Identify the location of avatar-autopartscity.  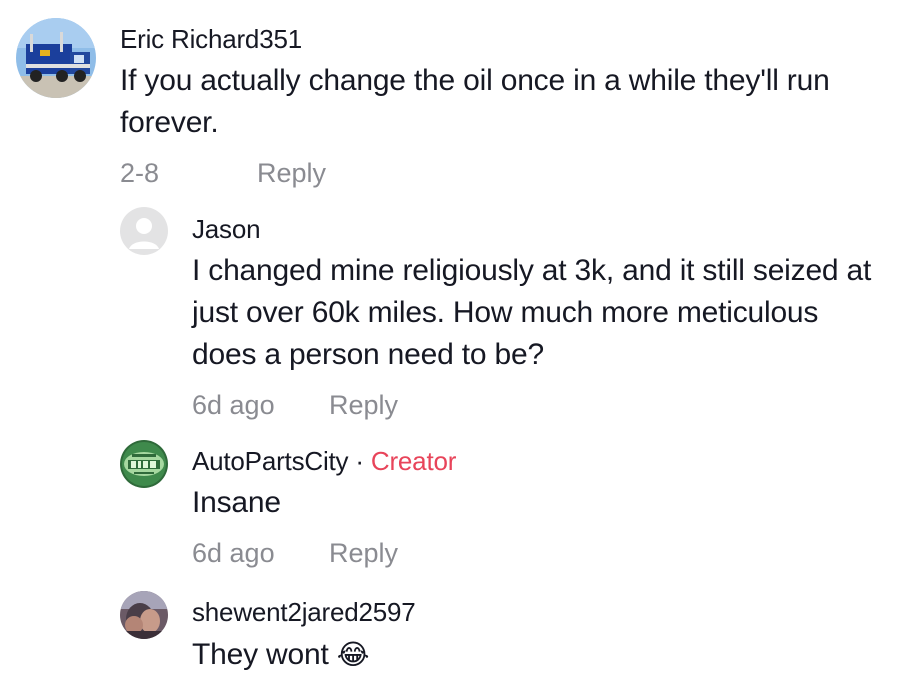
(144, 464).